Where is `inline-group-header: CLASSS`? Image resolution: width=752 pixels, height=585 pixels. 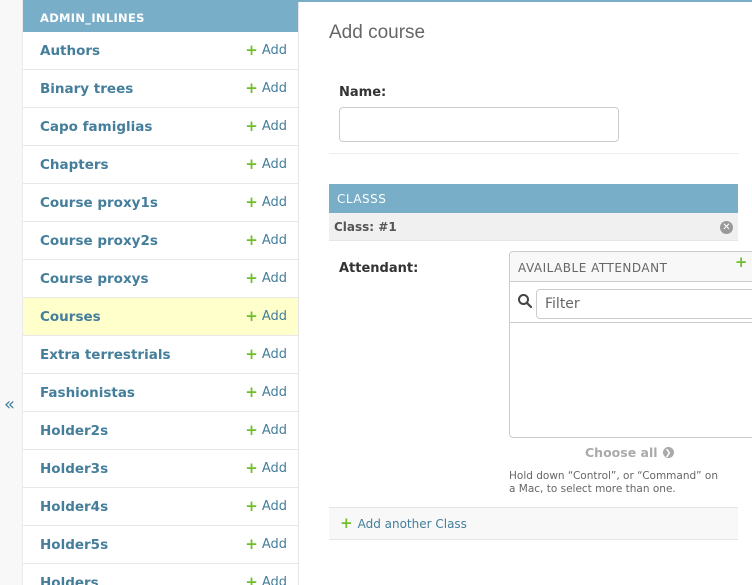
inline-group-header: CLASSS is located at coordinates (533, 198).